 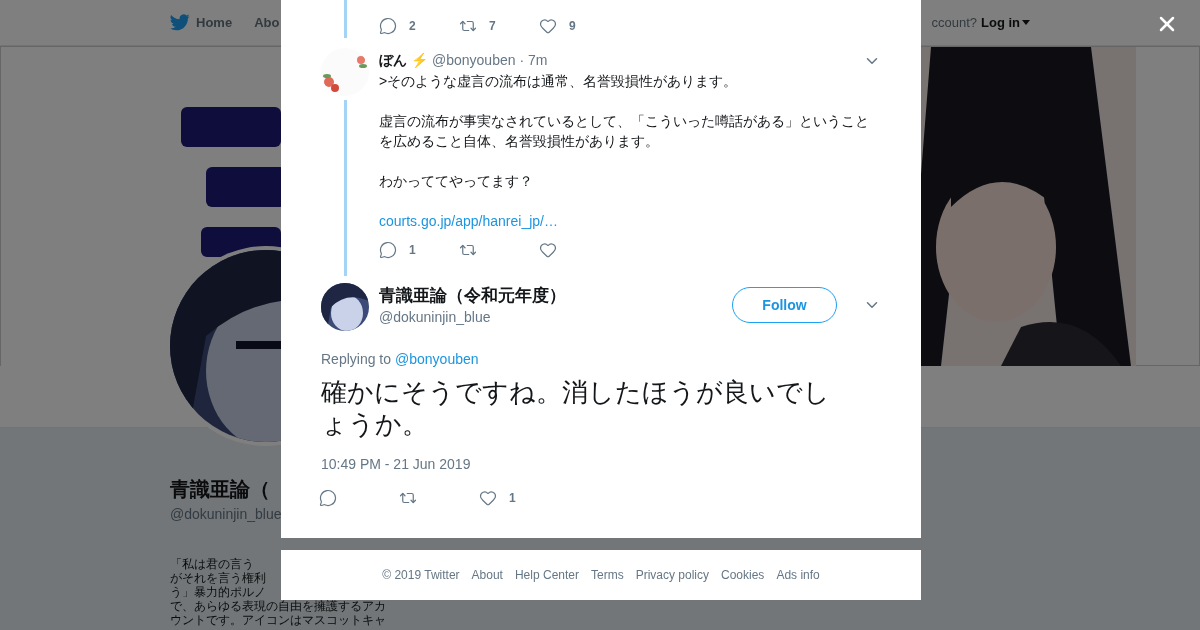 What do you see at coordinates (798, 575) in the screenshot?
I see `footer-link: Ads info` at bounding box center [798, 575].